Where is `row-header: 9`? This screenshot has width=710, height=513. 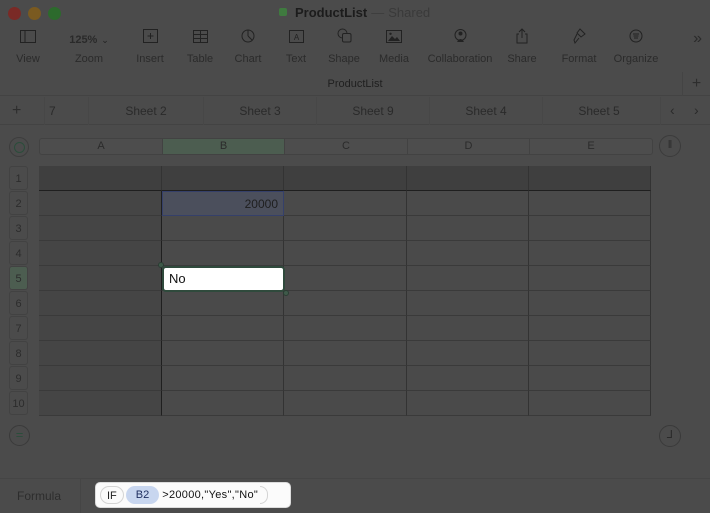 row-header: 9 is located at coordinates (18, 378).